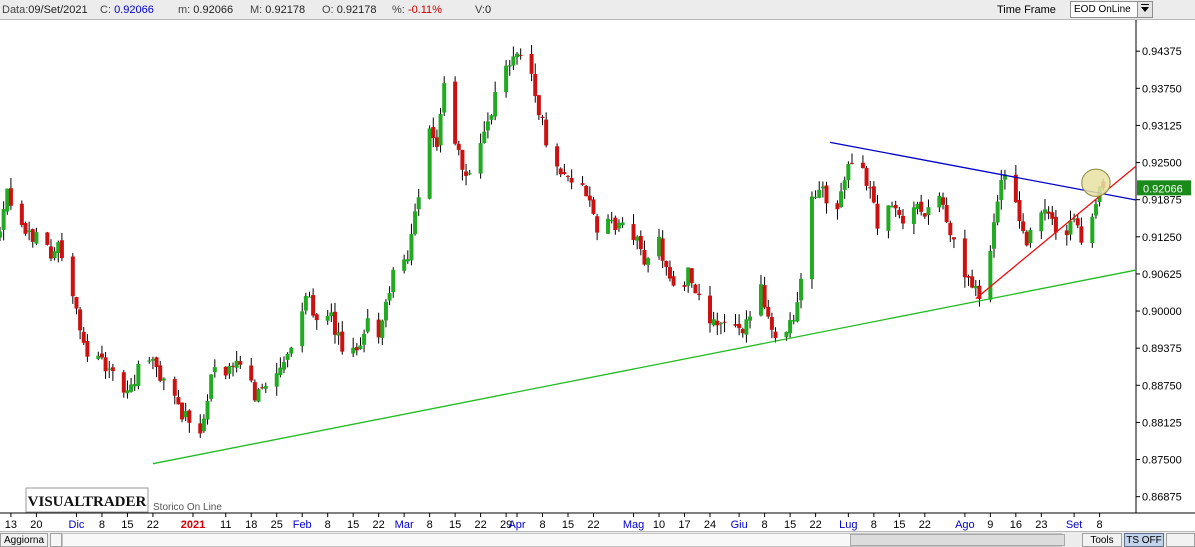  I want to click on y-tick-label: 0.87500, so click(1162, 461).